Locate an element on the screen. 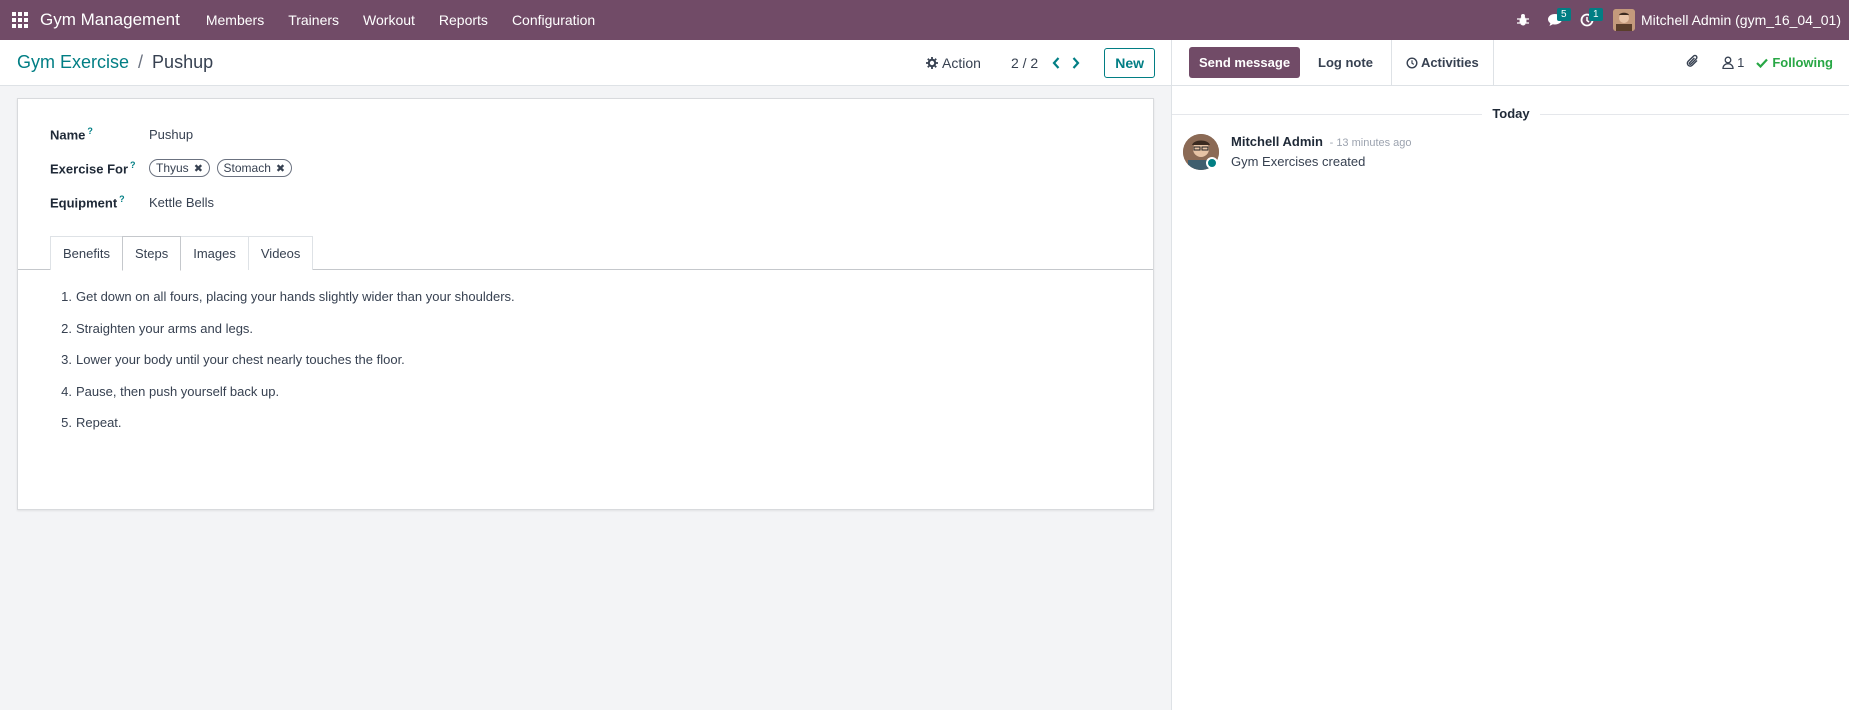  menu-members: Members is located at coordinates (235, 20).